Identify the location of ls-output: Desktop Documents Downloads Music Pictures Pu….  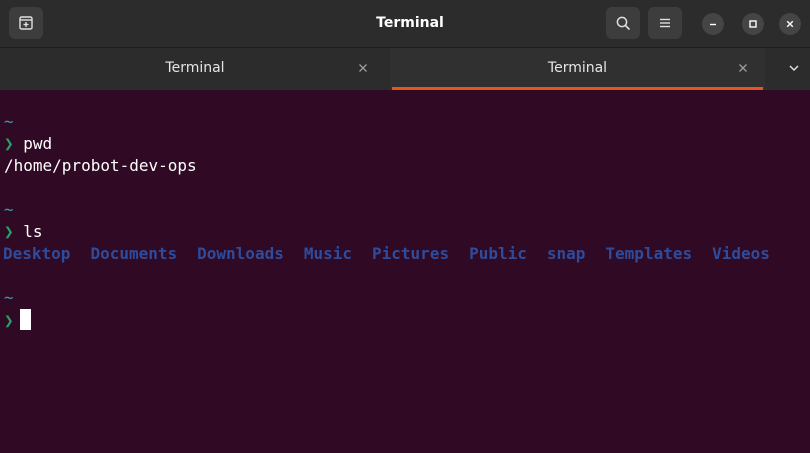
(396, 254).